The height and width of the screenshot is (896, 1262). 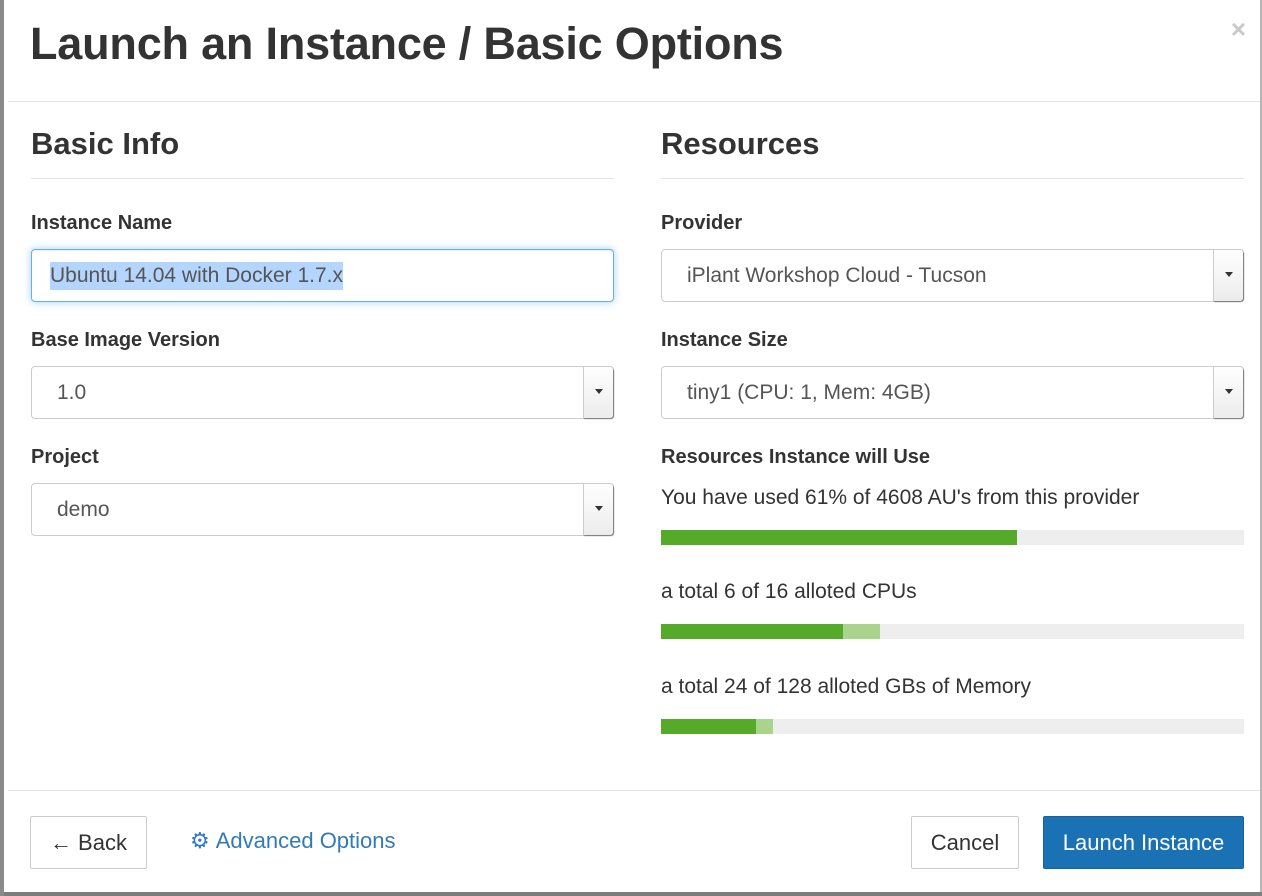 What do you see at coordinates (952, 392) in the screenshot?
I see `instance-size-select: tiny1 (CPU: 1, Mem: 4GB)` at bounding box center [952, 392].